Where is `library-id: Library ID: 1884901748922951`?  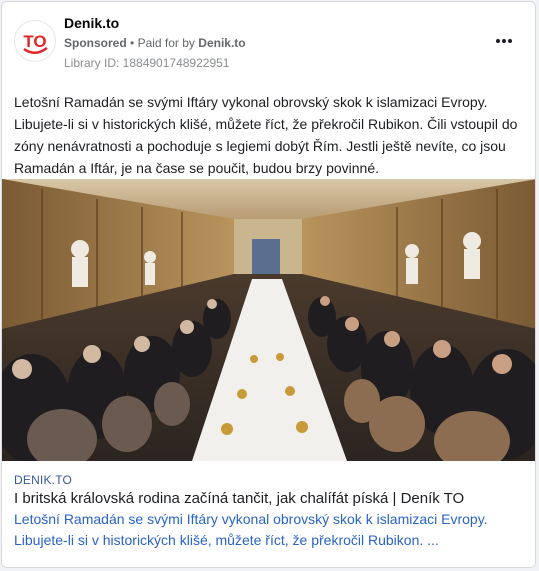
library-id: Library ID: 1884901748922951 is located at coordinates (147, 63).